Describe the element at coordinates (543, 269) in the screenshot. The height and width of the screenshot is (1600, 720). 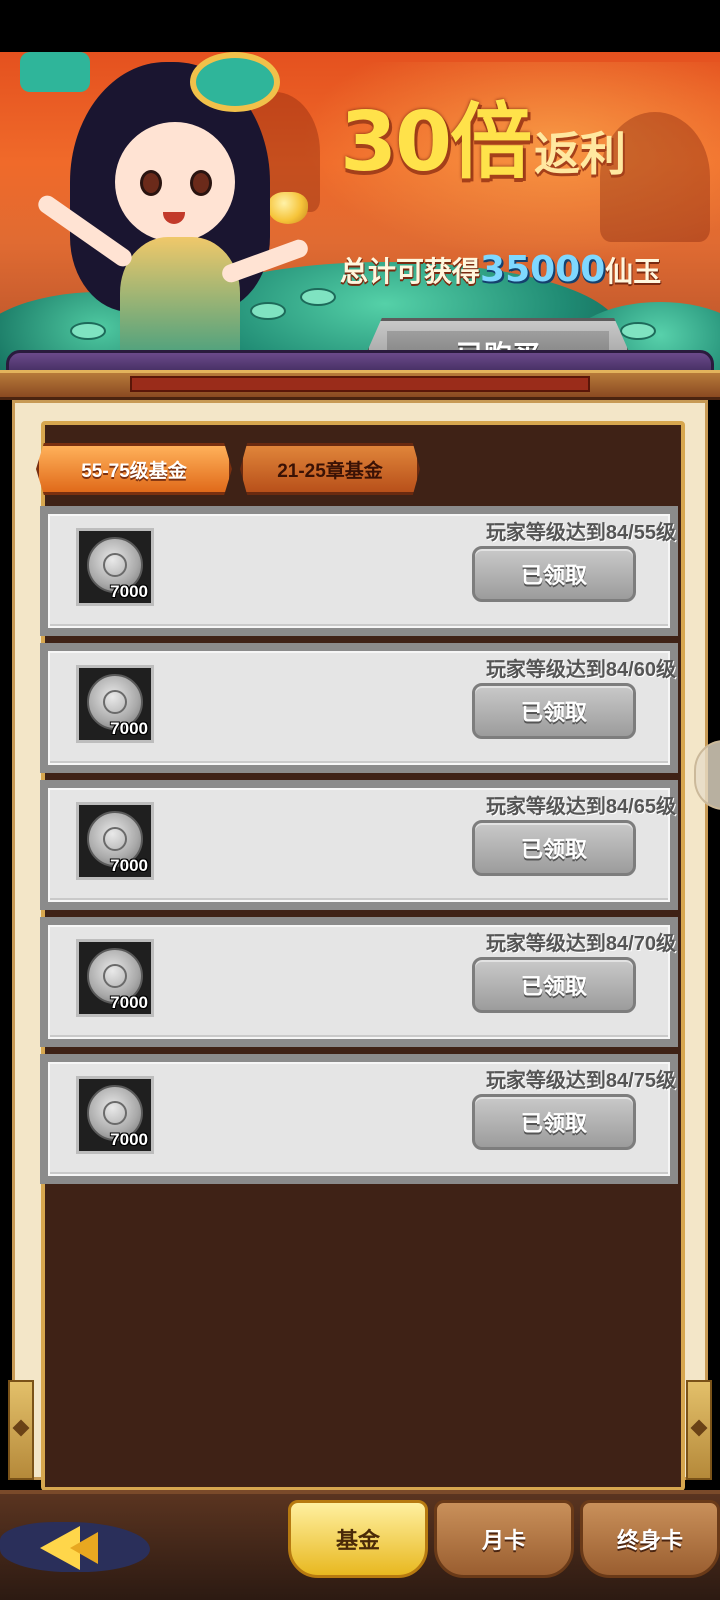
I see `promo-total-amount: 35000` at that location.